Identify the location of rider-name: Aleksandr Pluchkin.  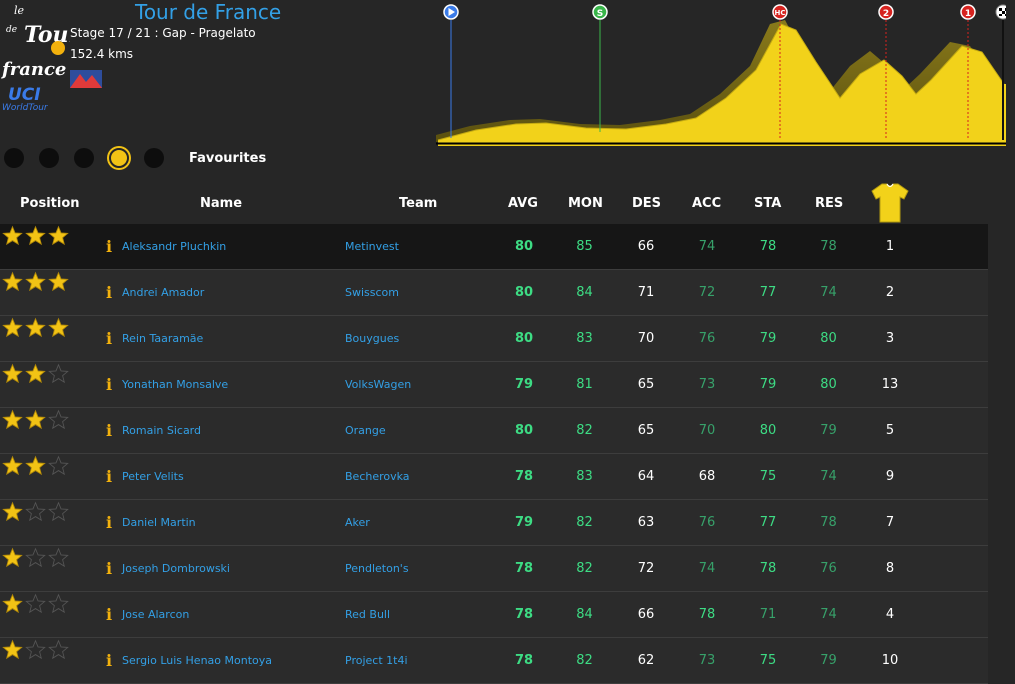
(174, 246).